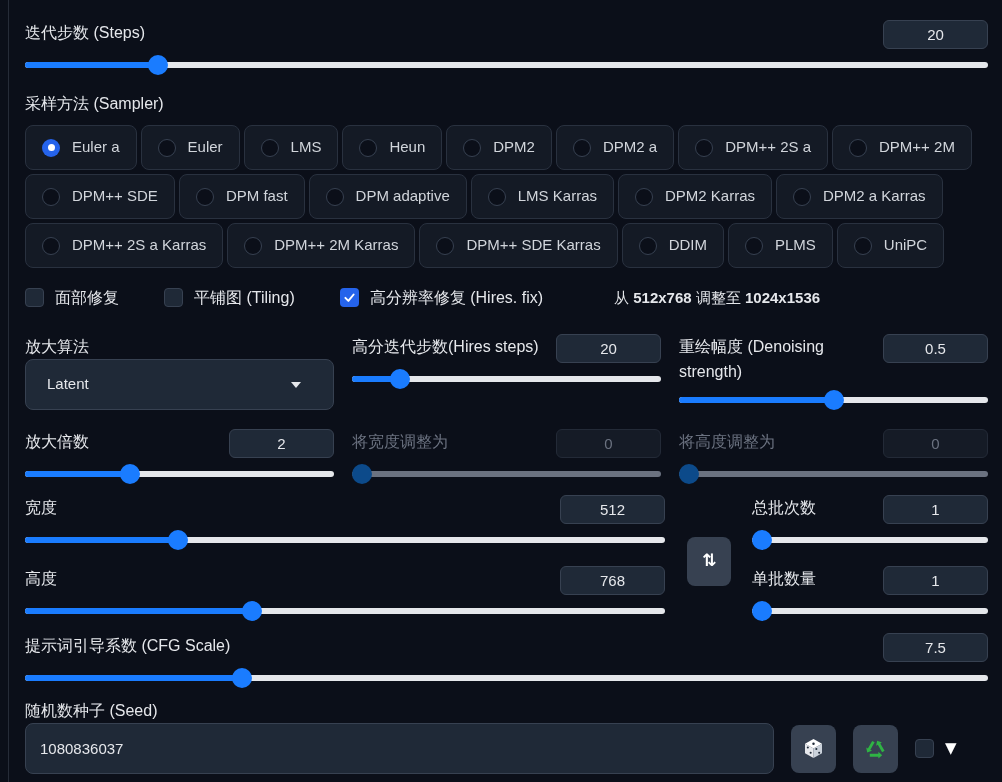 The image size is (1002, 782). What do you see at coordinates (321, 245) in the screenshot?
I see `sampler-option: DPM++ 2M Karras` at bounding box center [321, 245].